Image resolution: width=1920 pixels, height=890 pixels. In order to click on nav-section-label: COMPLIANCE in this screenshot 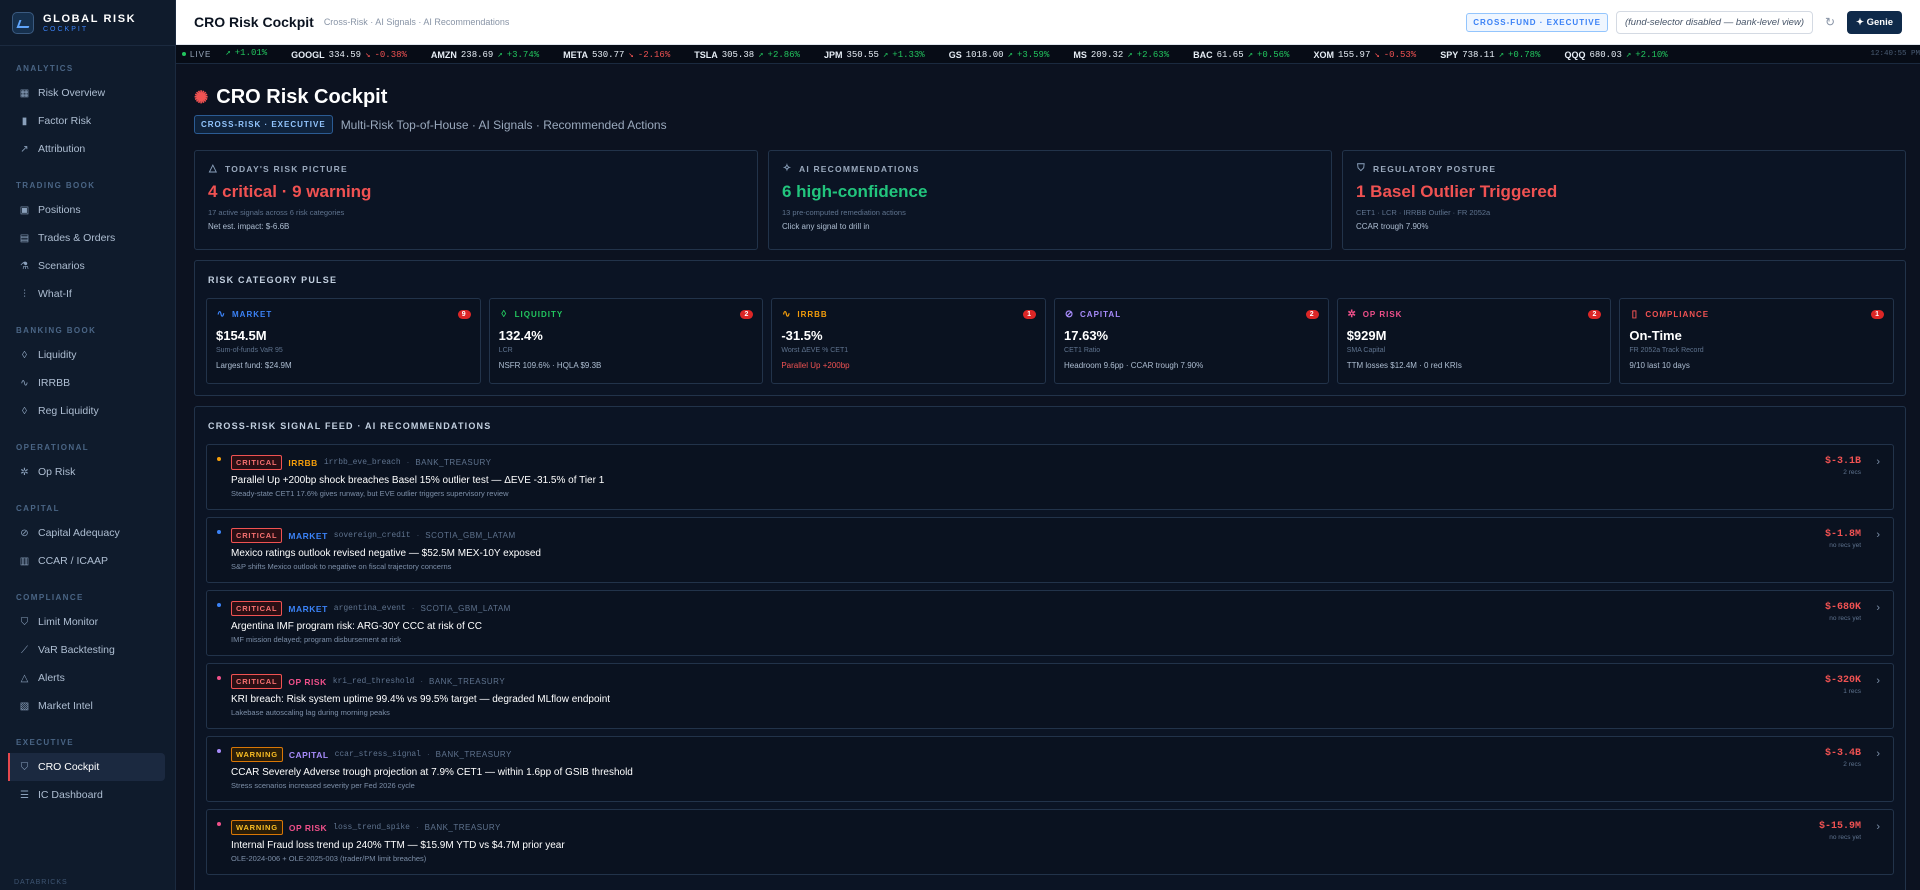, I will do `click(50, 597)`.